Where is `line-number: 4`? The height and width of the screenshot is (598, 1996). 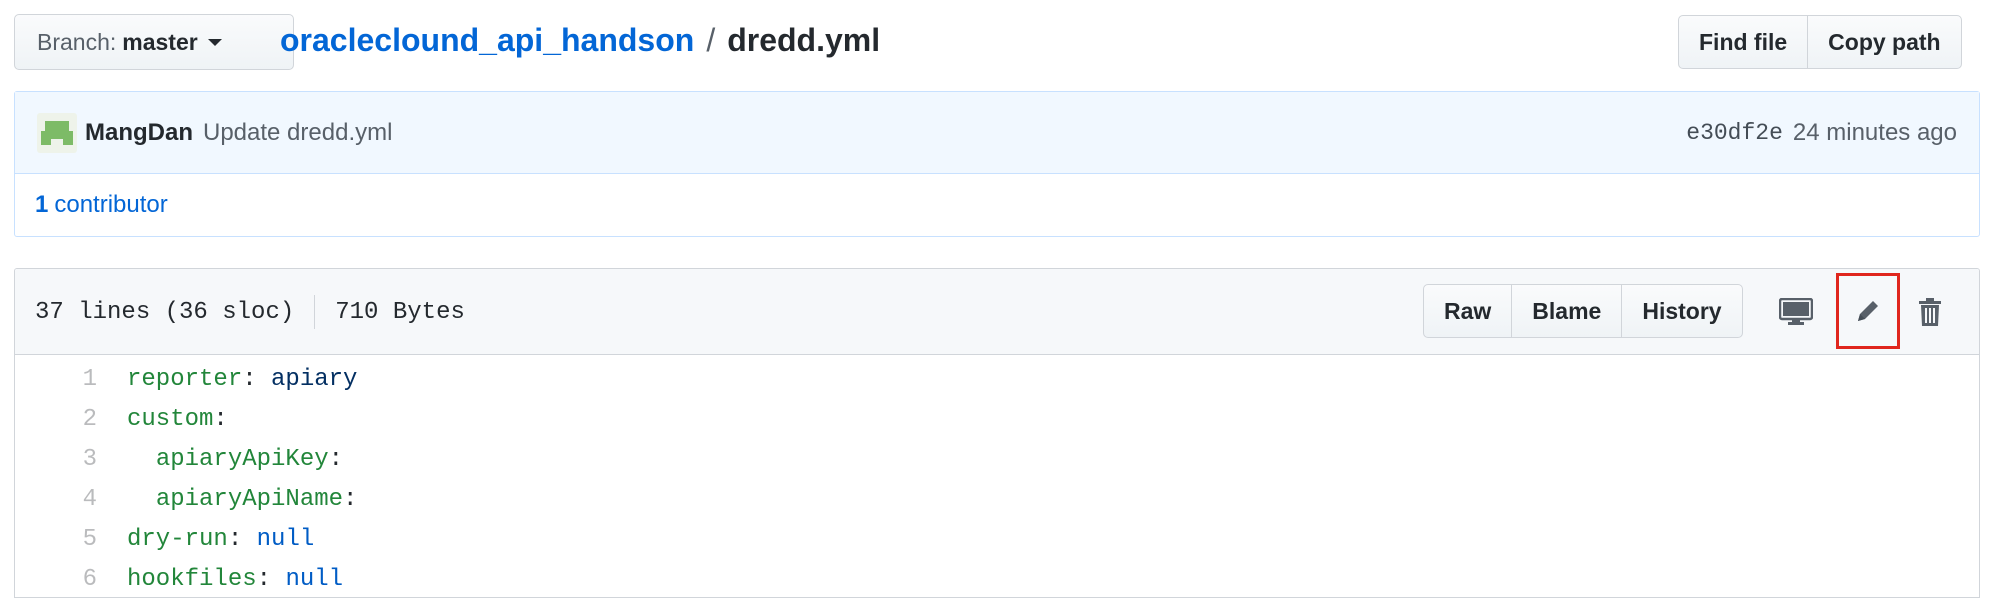
line-number: 4 is located at coordinates (56, 499).